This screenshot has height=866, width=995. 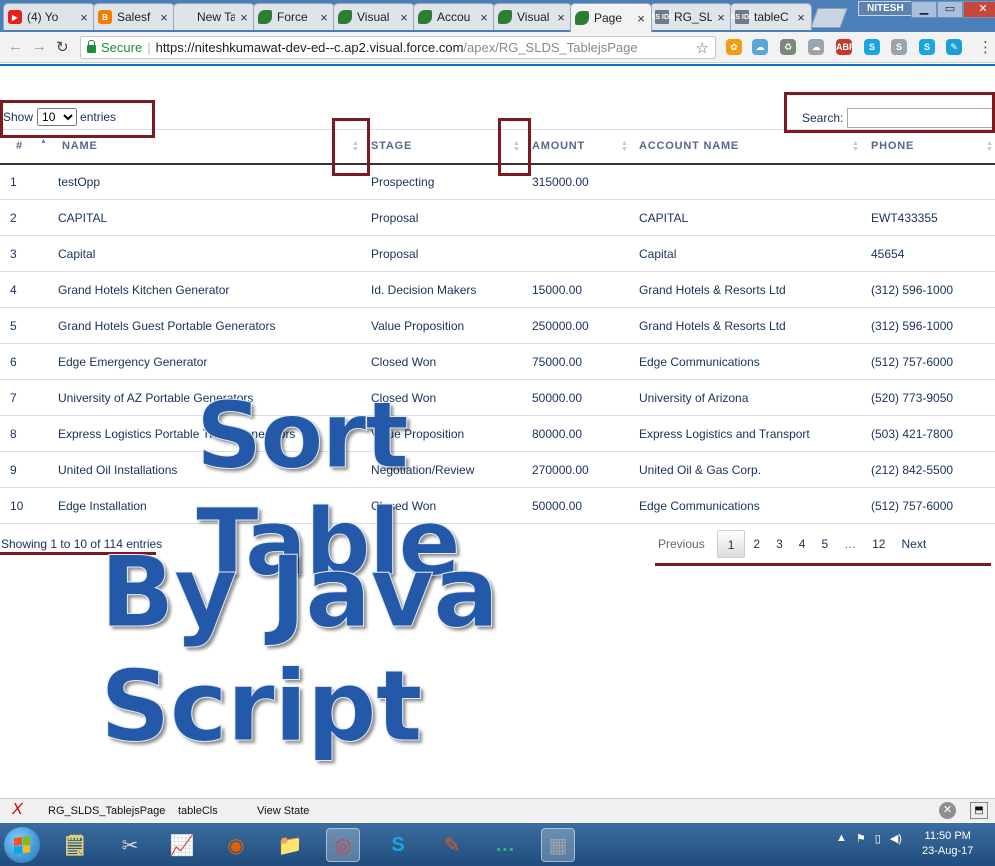 I want to click on cell-amount: 250000.00, so click(x=579, y=325).